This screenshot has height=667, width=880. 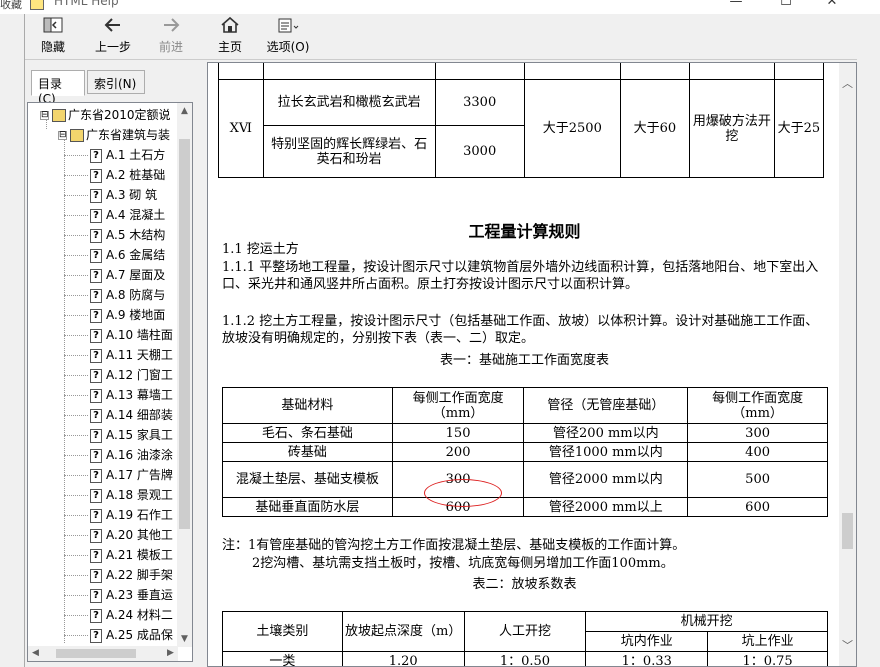 I want to click on tree-topic-item: ? A.10 墙柱面, so click(x=131, y=335).